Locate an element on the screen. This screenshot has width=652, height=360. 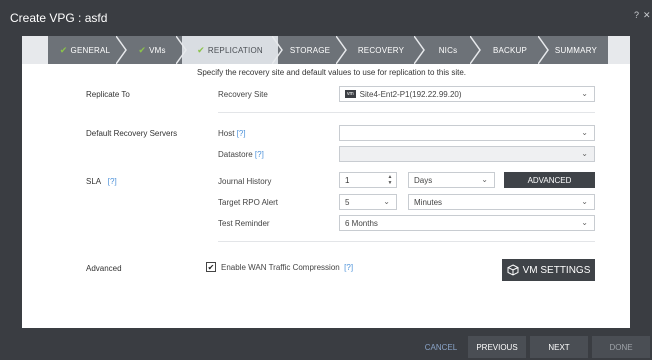
close-icon: ✕ is located at coordinates (647, 15).